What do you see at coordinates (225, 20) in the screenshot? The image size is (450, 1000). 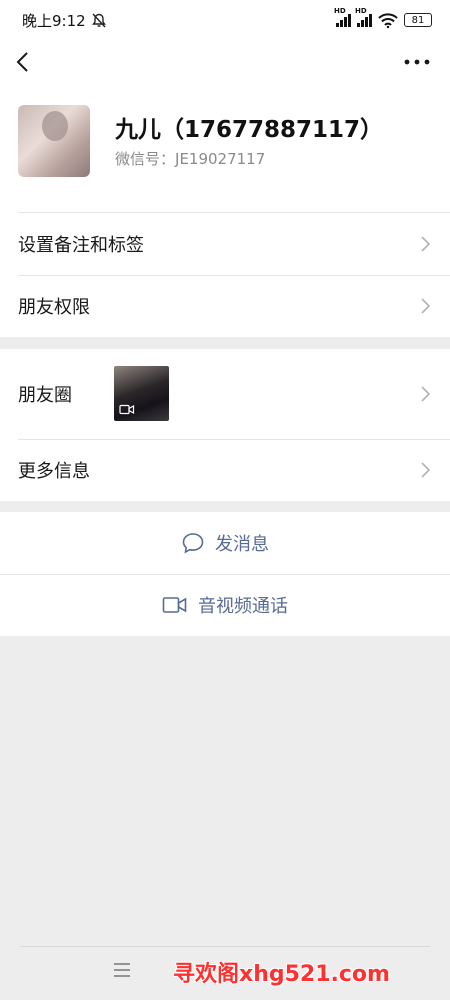 I see `status-bar: 晚上9:12 HD HD 81` at bounding box center [225, 20].